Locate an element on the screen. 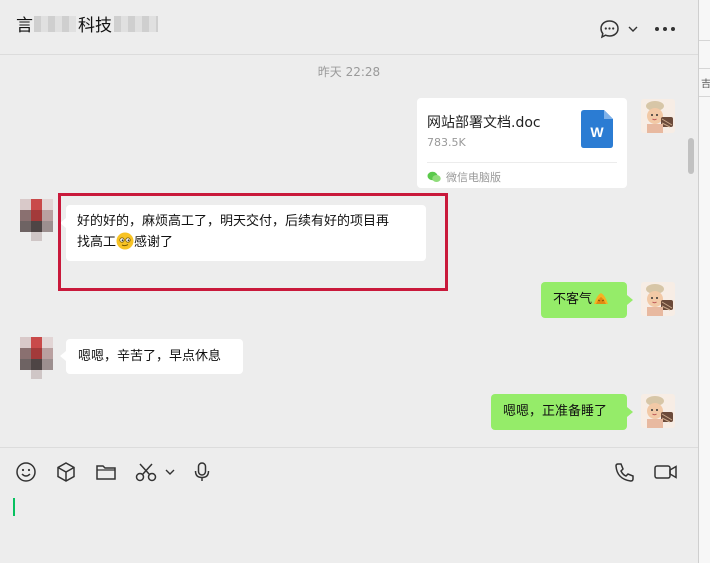 This screenshot has height=563, width=710. video-icon is located at coordinates (665, 472).